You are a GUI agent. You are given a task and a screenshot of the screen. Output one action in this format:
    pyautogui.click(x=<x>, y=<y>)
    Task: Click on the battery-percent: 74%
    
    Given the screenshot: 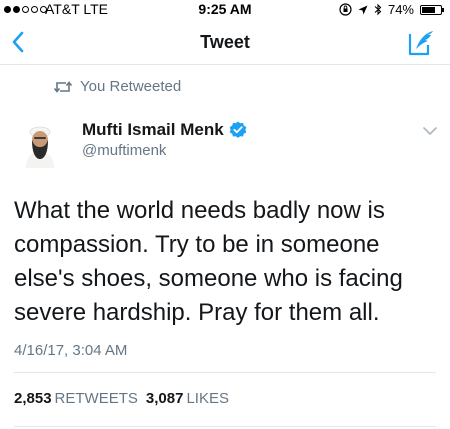 What is the action you would take?
    pyautogui.click(x=400, y=9)
    